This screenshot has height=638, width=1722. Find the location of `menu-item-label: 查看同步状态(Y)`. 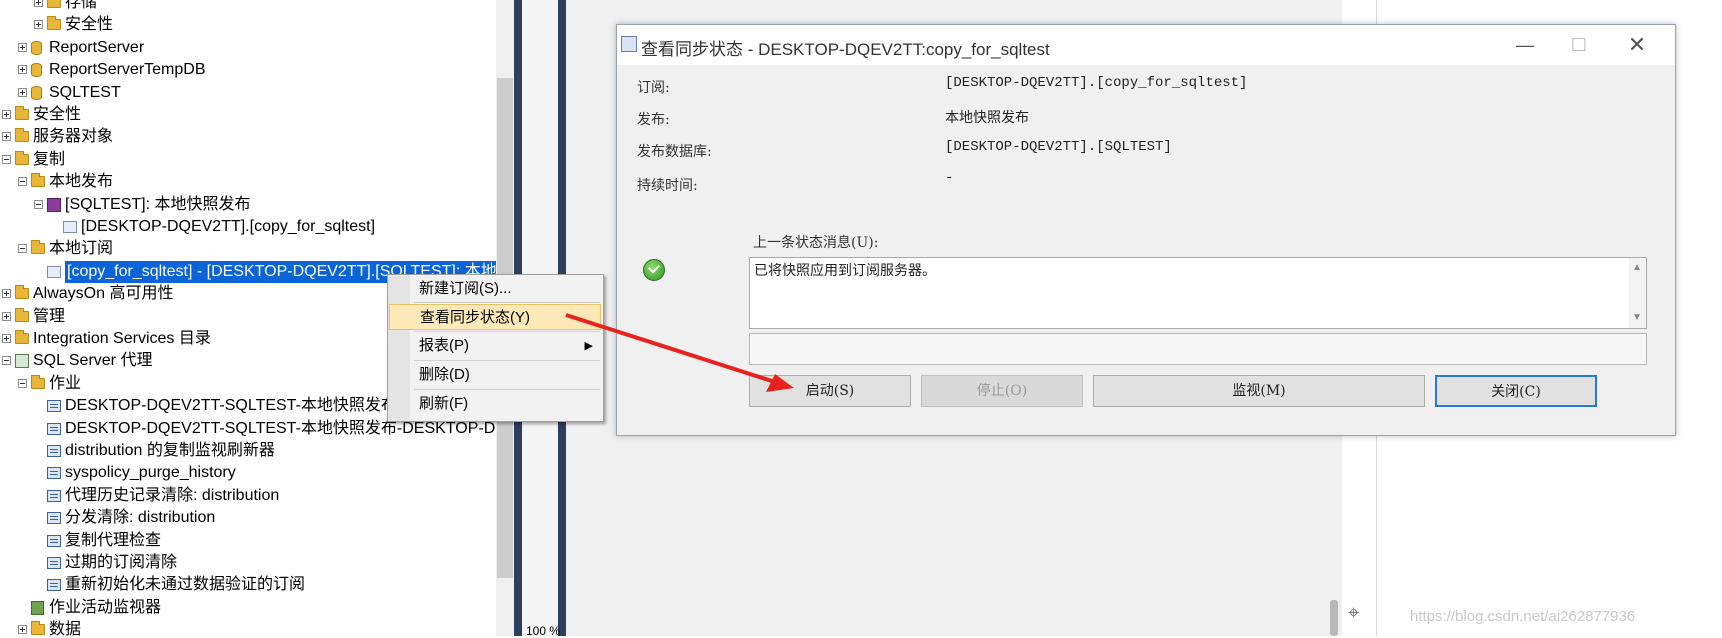

menu-item-label: 查看同步状态(Y) is located at coordinates (475, 317).